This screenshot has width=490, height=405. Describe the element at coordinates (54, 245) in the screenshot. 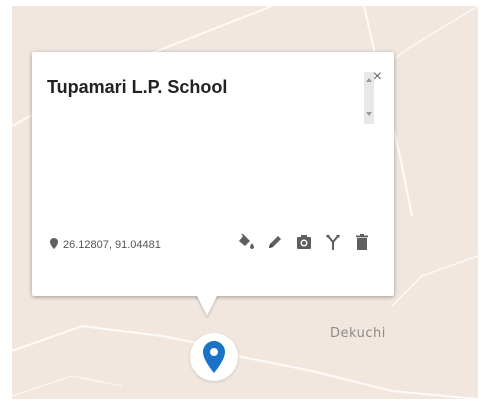

I see `location-pin-icon` at that location.